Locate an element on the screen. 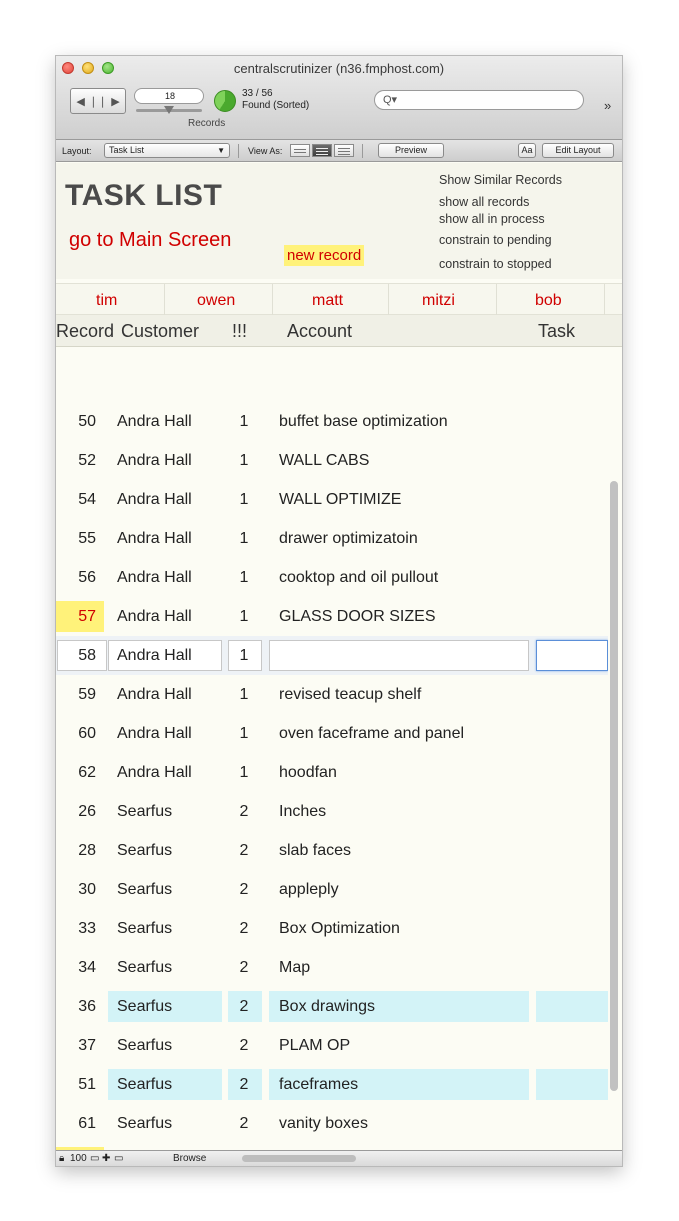  show-all-records-link: show all records is located at coordinates (484, 202).